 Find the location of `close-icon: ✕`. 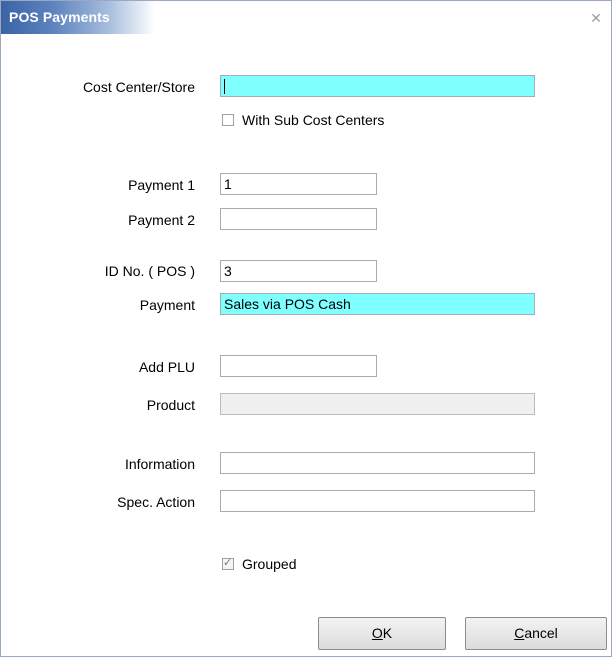

close-icon: ✕ is located at coordinates (596, 18).